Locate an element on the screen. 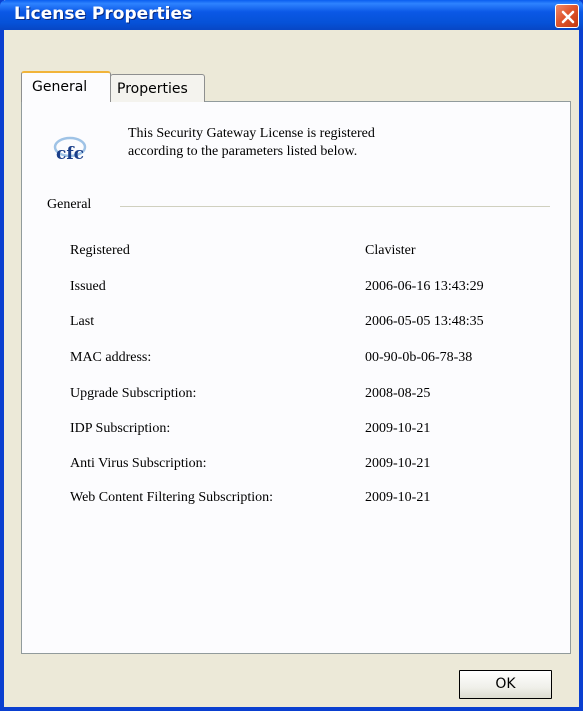  prop-value-anti-virus-subscription: 2009-10-21 is located at coordinates (398, 463).